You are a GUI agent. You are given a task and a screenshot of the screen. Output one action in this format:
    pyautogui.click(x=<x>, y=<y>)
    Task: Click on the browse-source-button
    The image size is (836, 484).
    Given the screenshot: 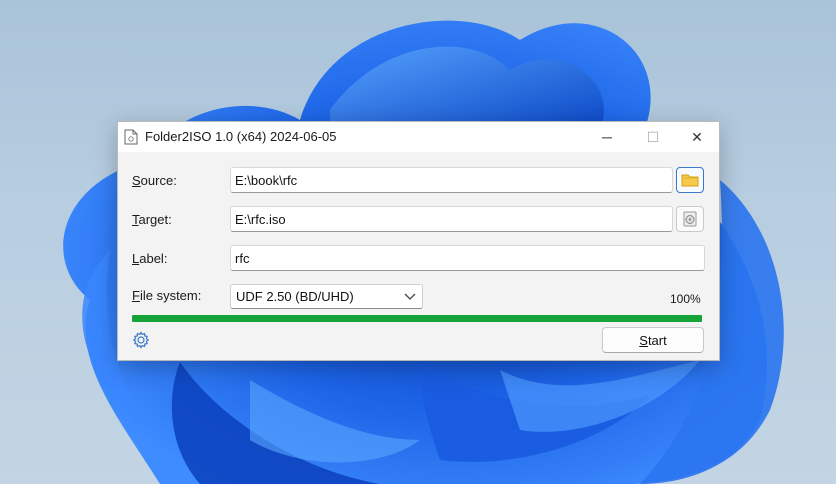 What is the action you would take?
    pyautogui.click(x=690, y=180)
    